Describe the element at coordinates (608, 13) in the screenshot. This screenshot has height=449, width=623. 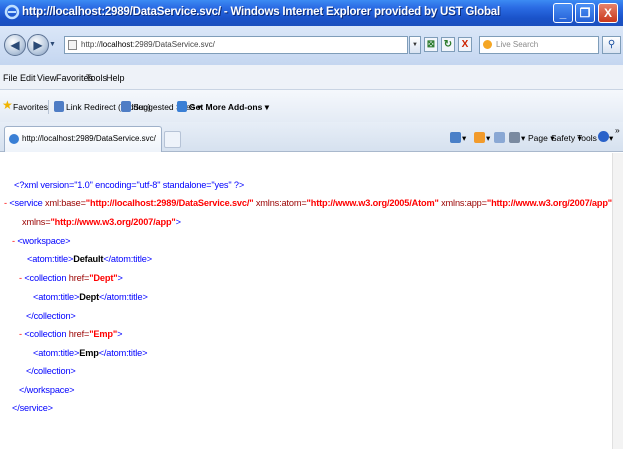
I see `close-button: X` at that location.